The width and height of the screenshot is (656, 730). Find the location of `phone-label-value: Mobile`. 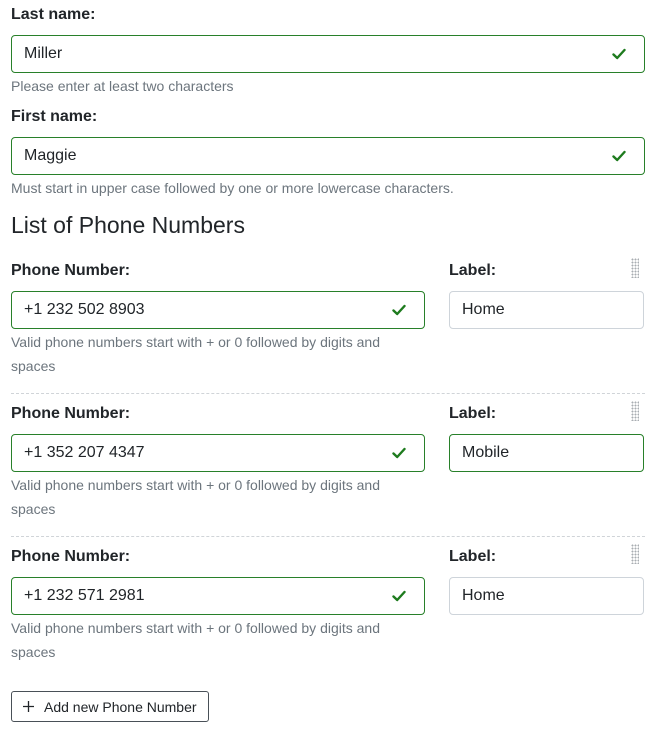

phone-label-value: Mobile is located at coordinates (486, 452).